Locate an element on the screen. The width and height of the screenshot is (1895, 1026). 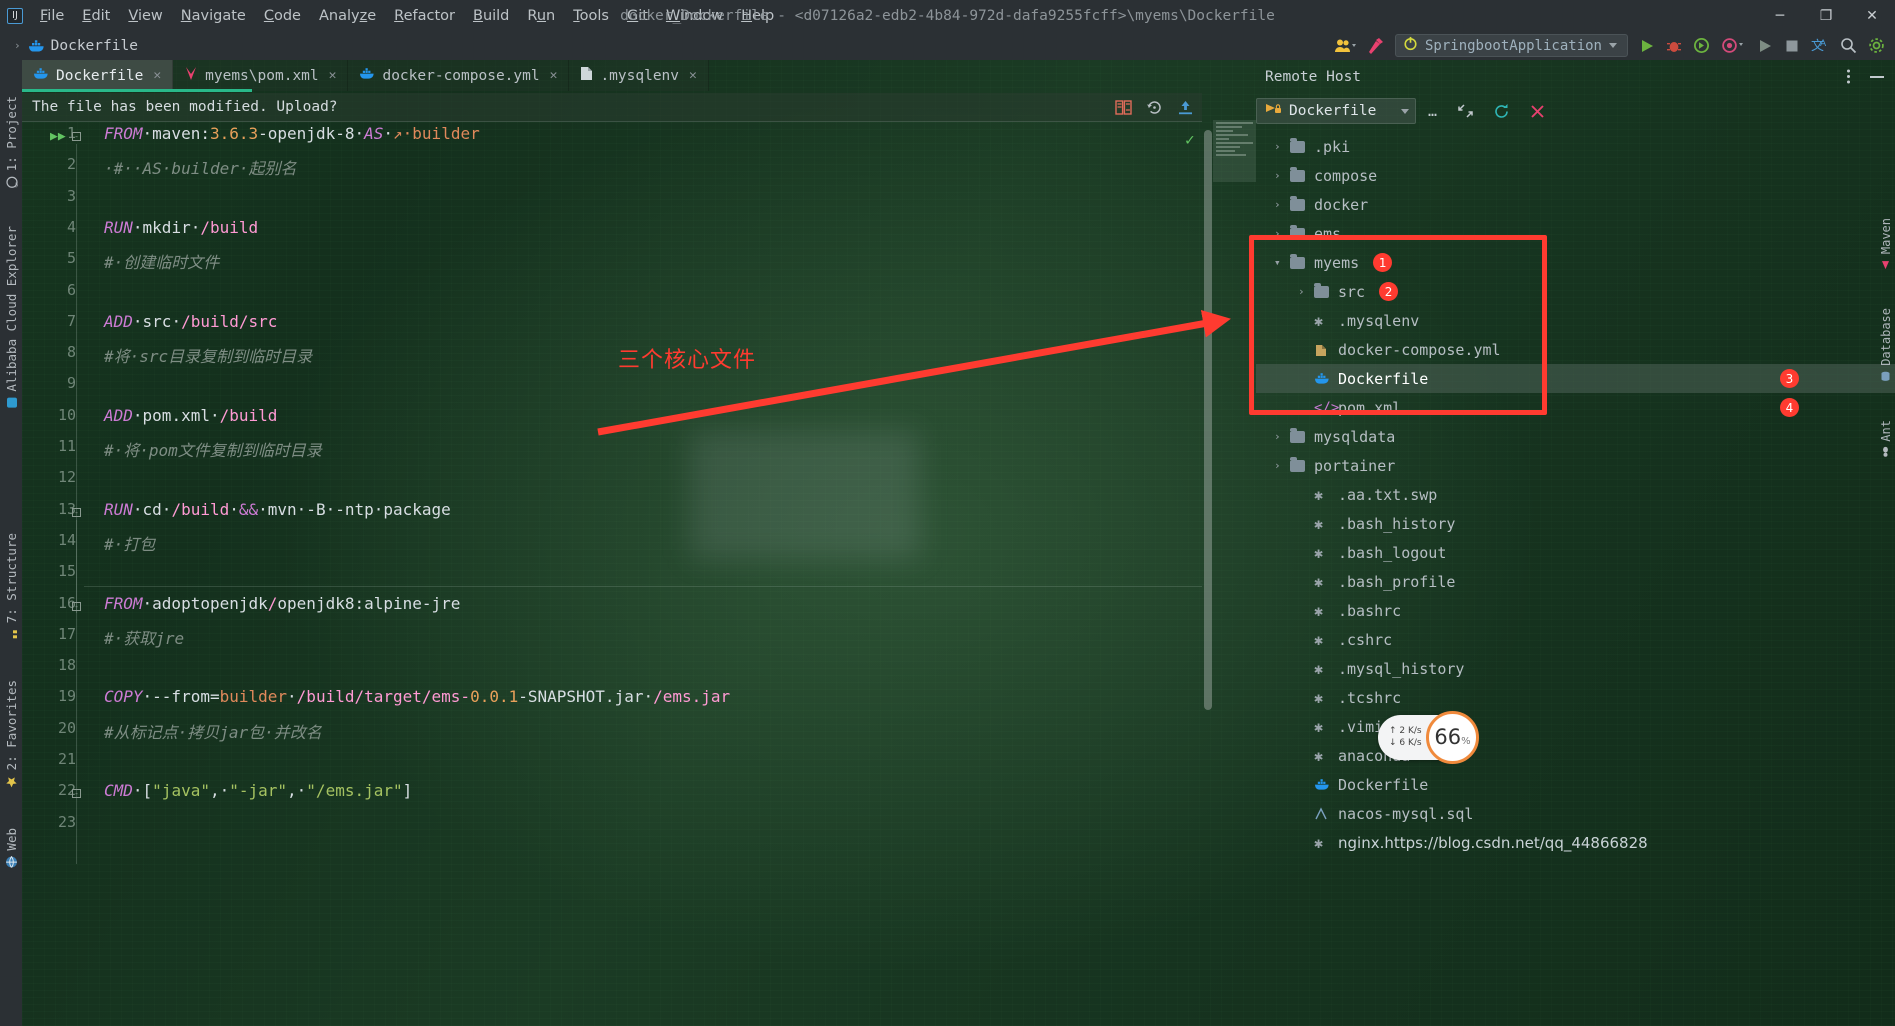
tree-node-portainer: › portainer is located at coordinates (1575, 465).